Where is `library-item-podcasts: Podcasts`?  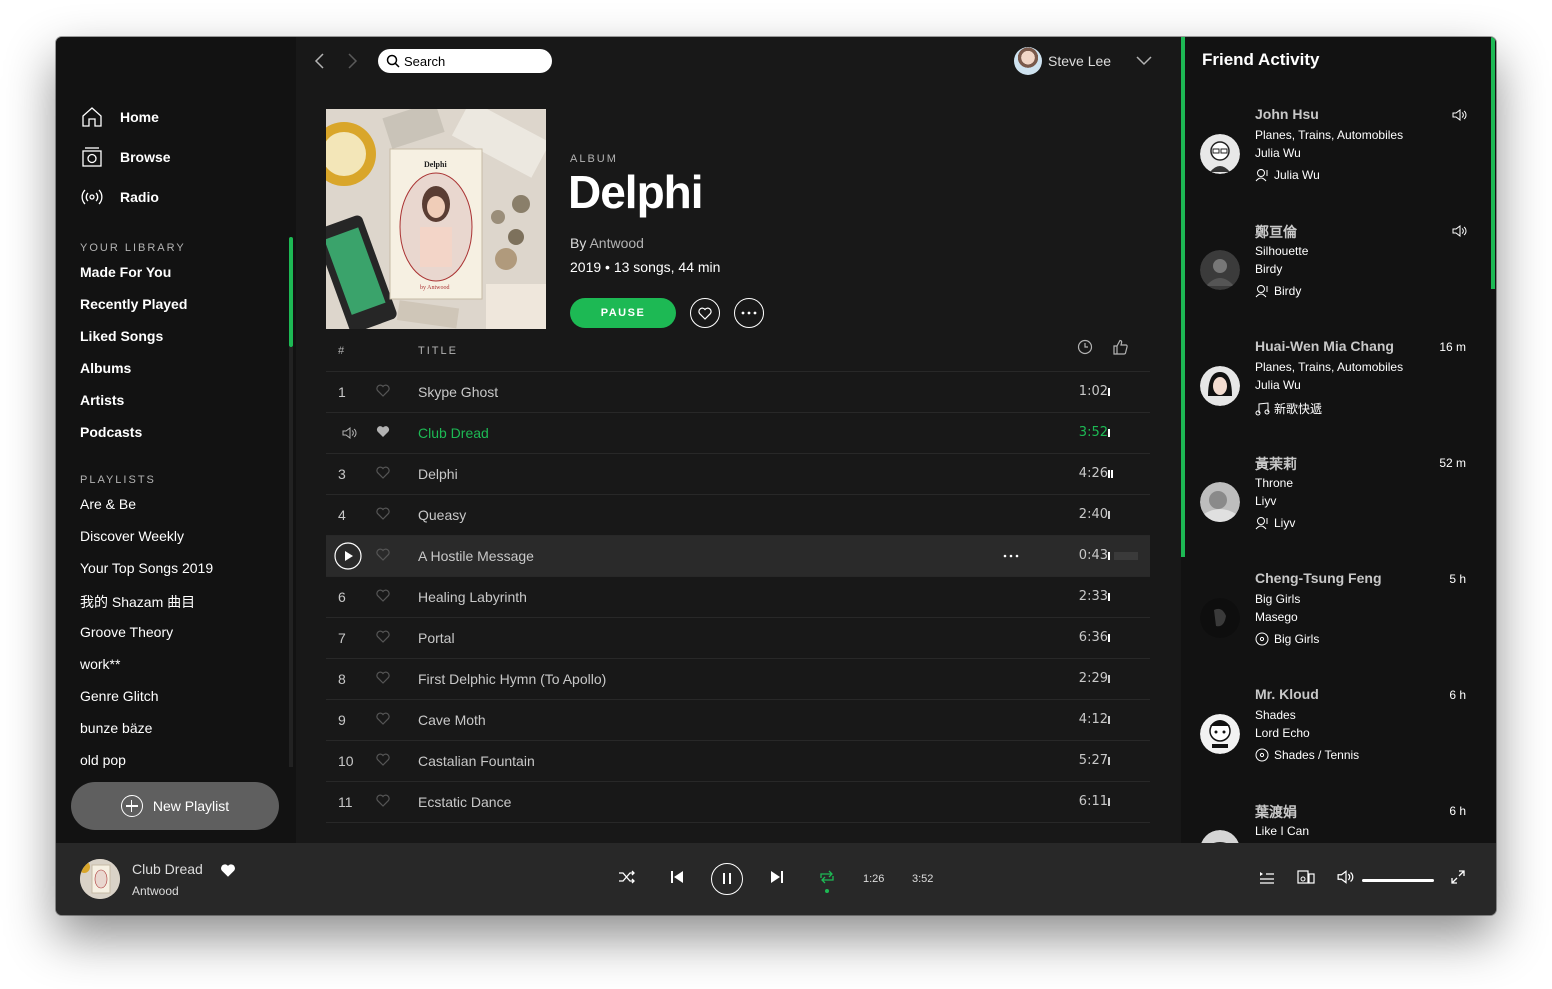
library-item-podcasts: Podcasts is located at coordinates (111, 432).